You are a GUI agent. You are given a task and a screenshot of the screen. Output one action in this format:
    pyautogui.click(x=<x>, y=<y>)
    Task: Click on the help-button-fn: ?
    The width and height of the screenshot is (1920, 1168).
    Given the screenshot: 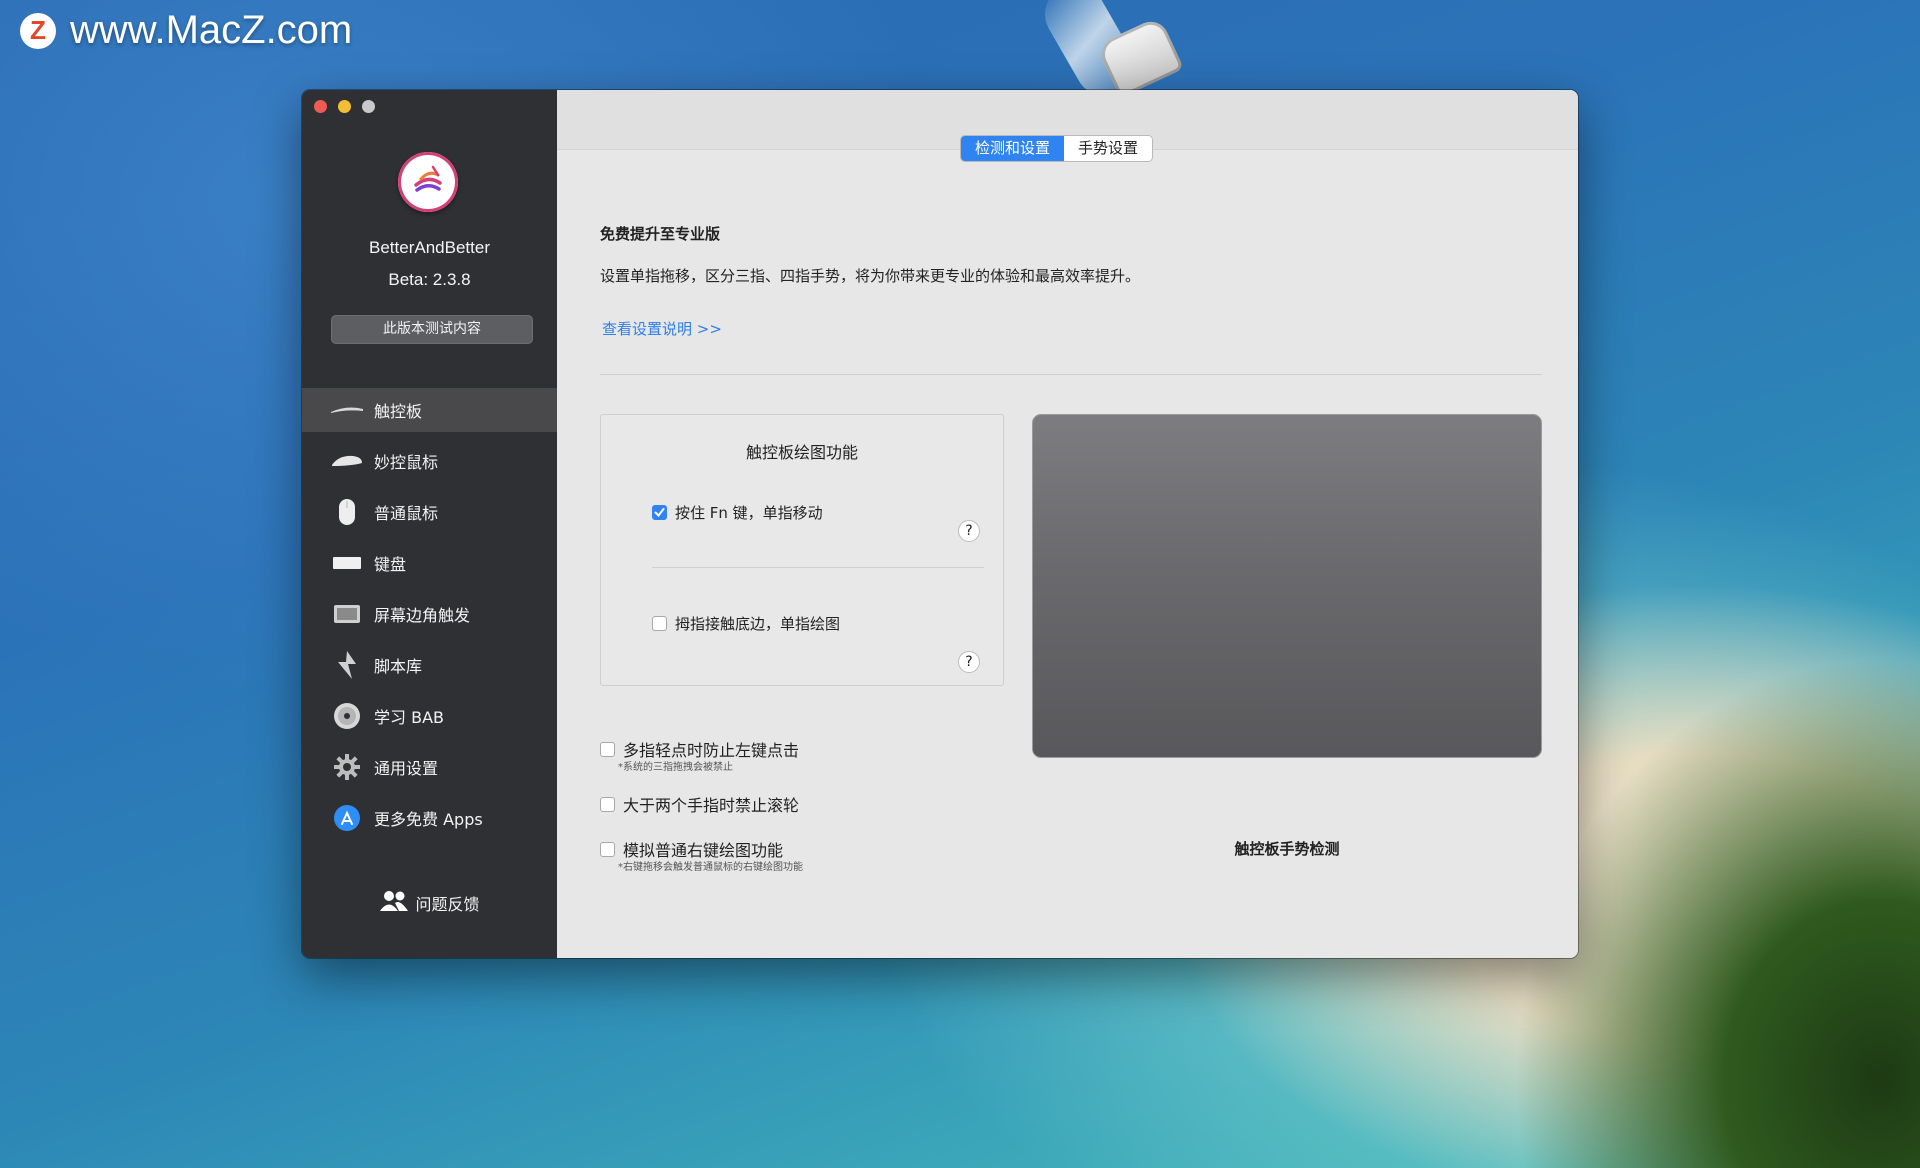 What is the action you would take?
    pyautogui.click(x=969, y=531)
    